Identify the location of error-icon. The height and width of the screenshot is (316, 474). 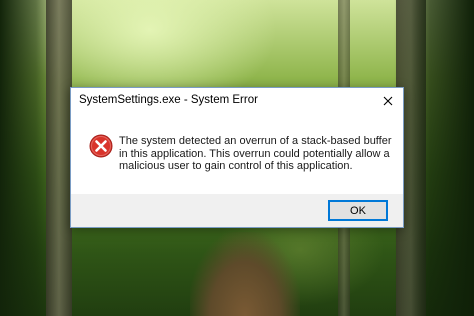
(101, 146).